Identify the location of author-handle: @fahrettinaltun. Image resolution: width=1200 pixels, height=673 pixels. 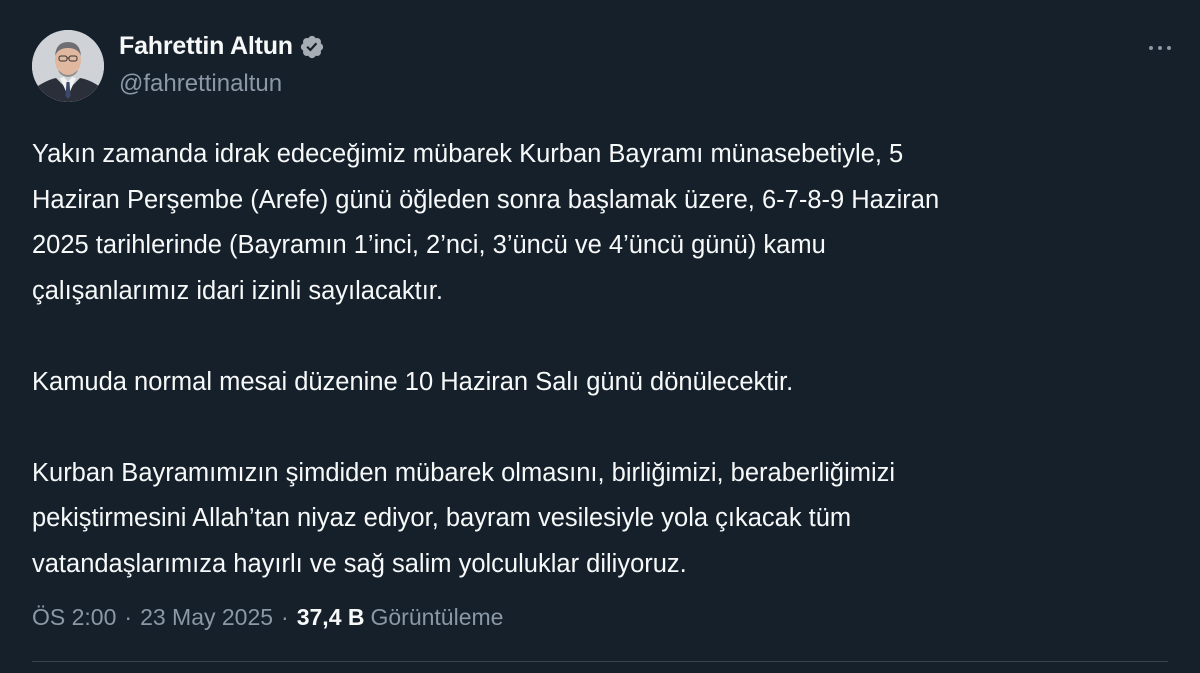
(200, 84).